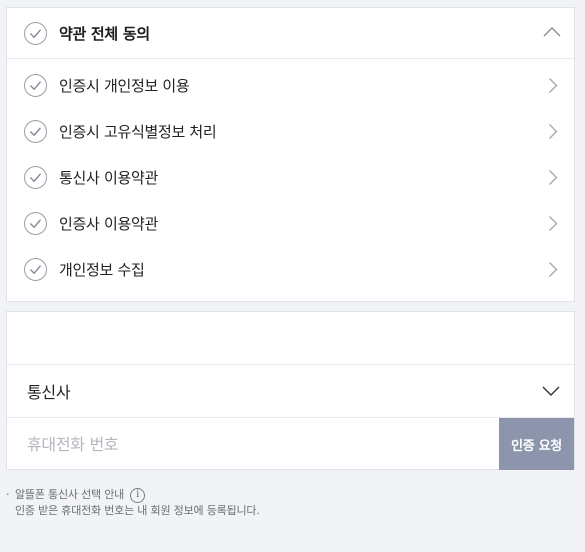  What do you see at coordinates (70, 494) in the screenshot?
I see `mvno-carrier-guide-text: 알뜰폰 통신사 선택 안내` at bounding box center [70, 494].